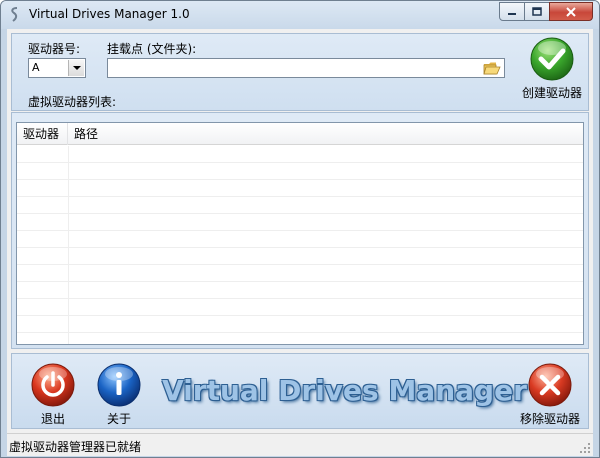  I want to click on exit-label: 退出, so click(52, 419).